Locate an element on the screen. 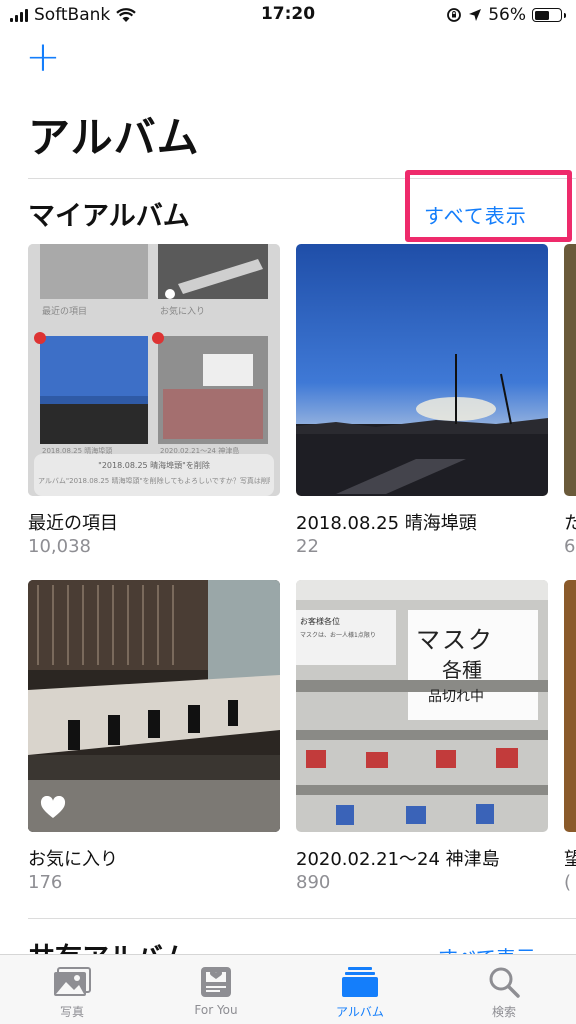 The height and width of the screenshot is (1024, 576). notice-title: お客様各位 is located at coordinates (320, 621).